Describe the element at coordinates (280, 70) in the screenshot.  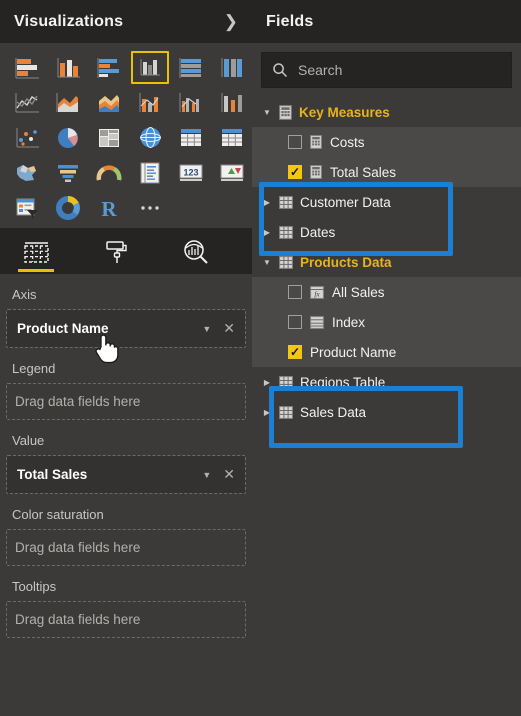
I see `search-icon` at that location.